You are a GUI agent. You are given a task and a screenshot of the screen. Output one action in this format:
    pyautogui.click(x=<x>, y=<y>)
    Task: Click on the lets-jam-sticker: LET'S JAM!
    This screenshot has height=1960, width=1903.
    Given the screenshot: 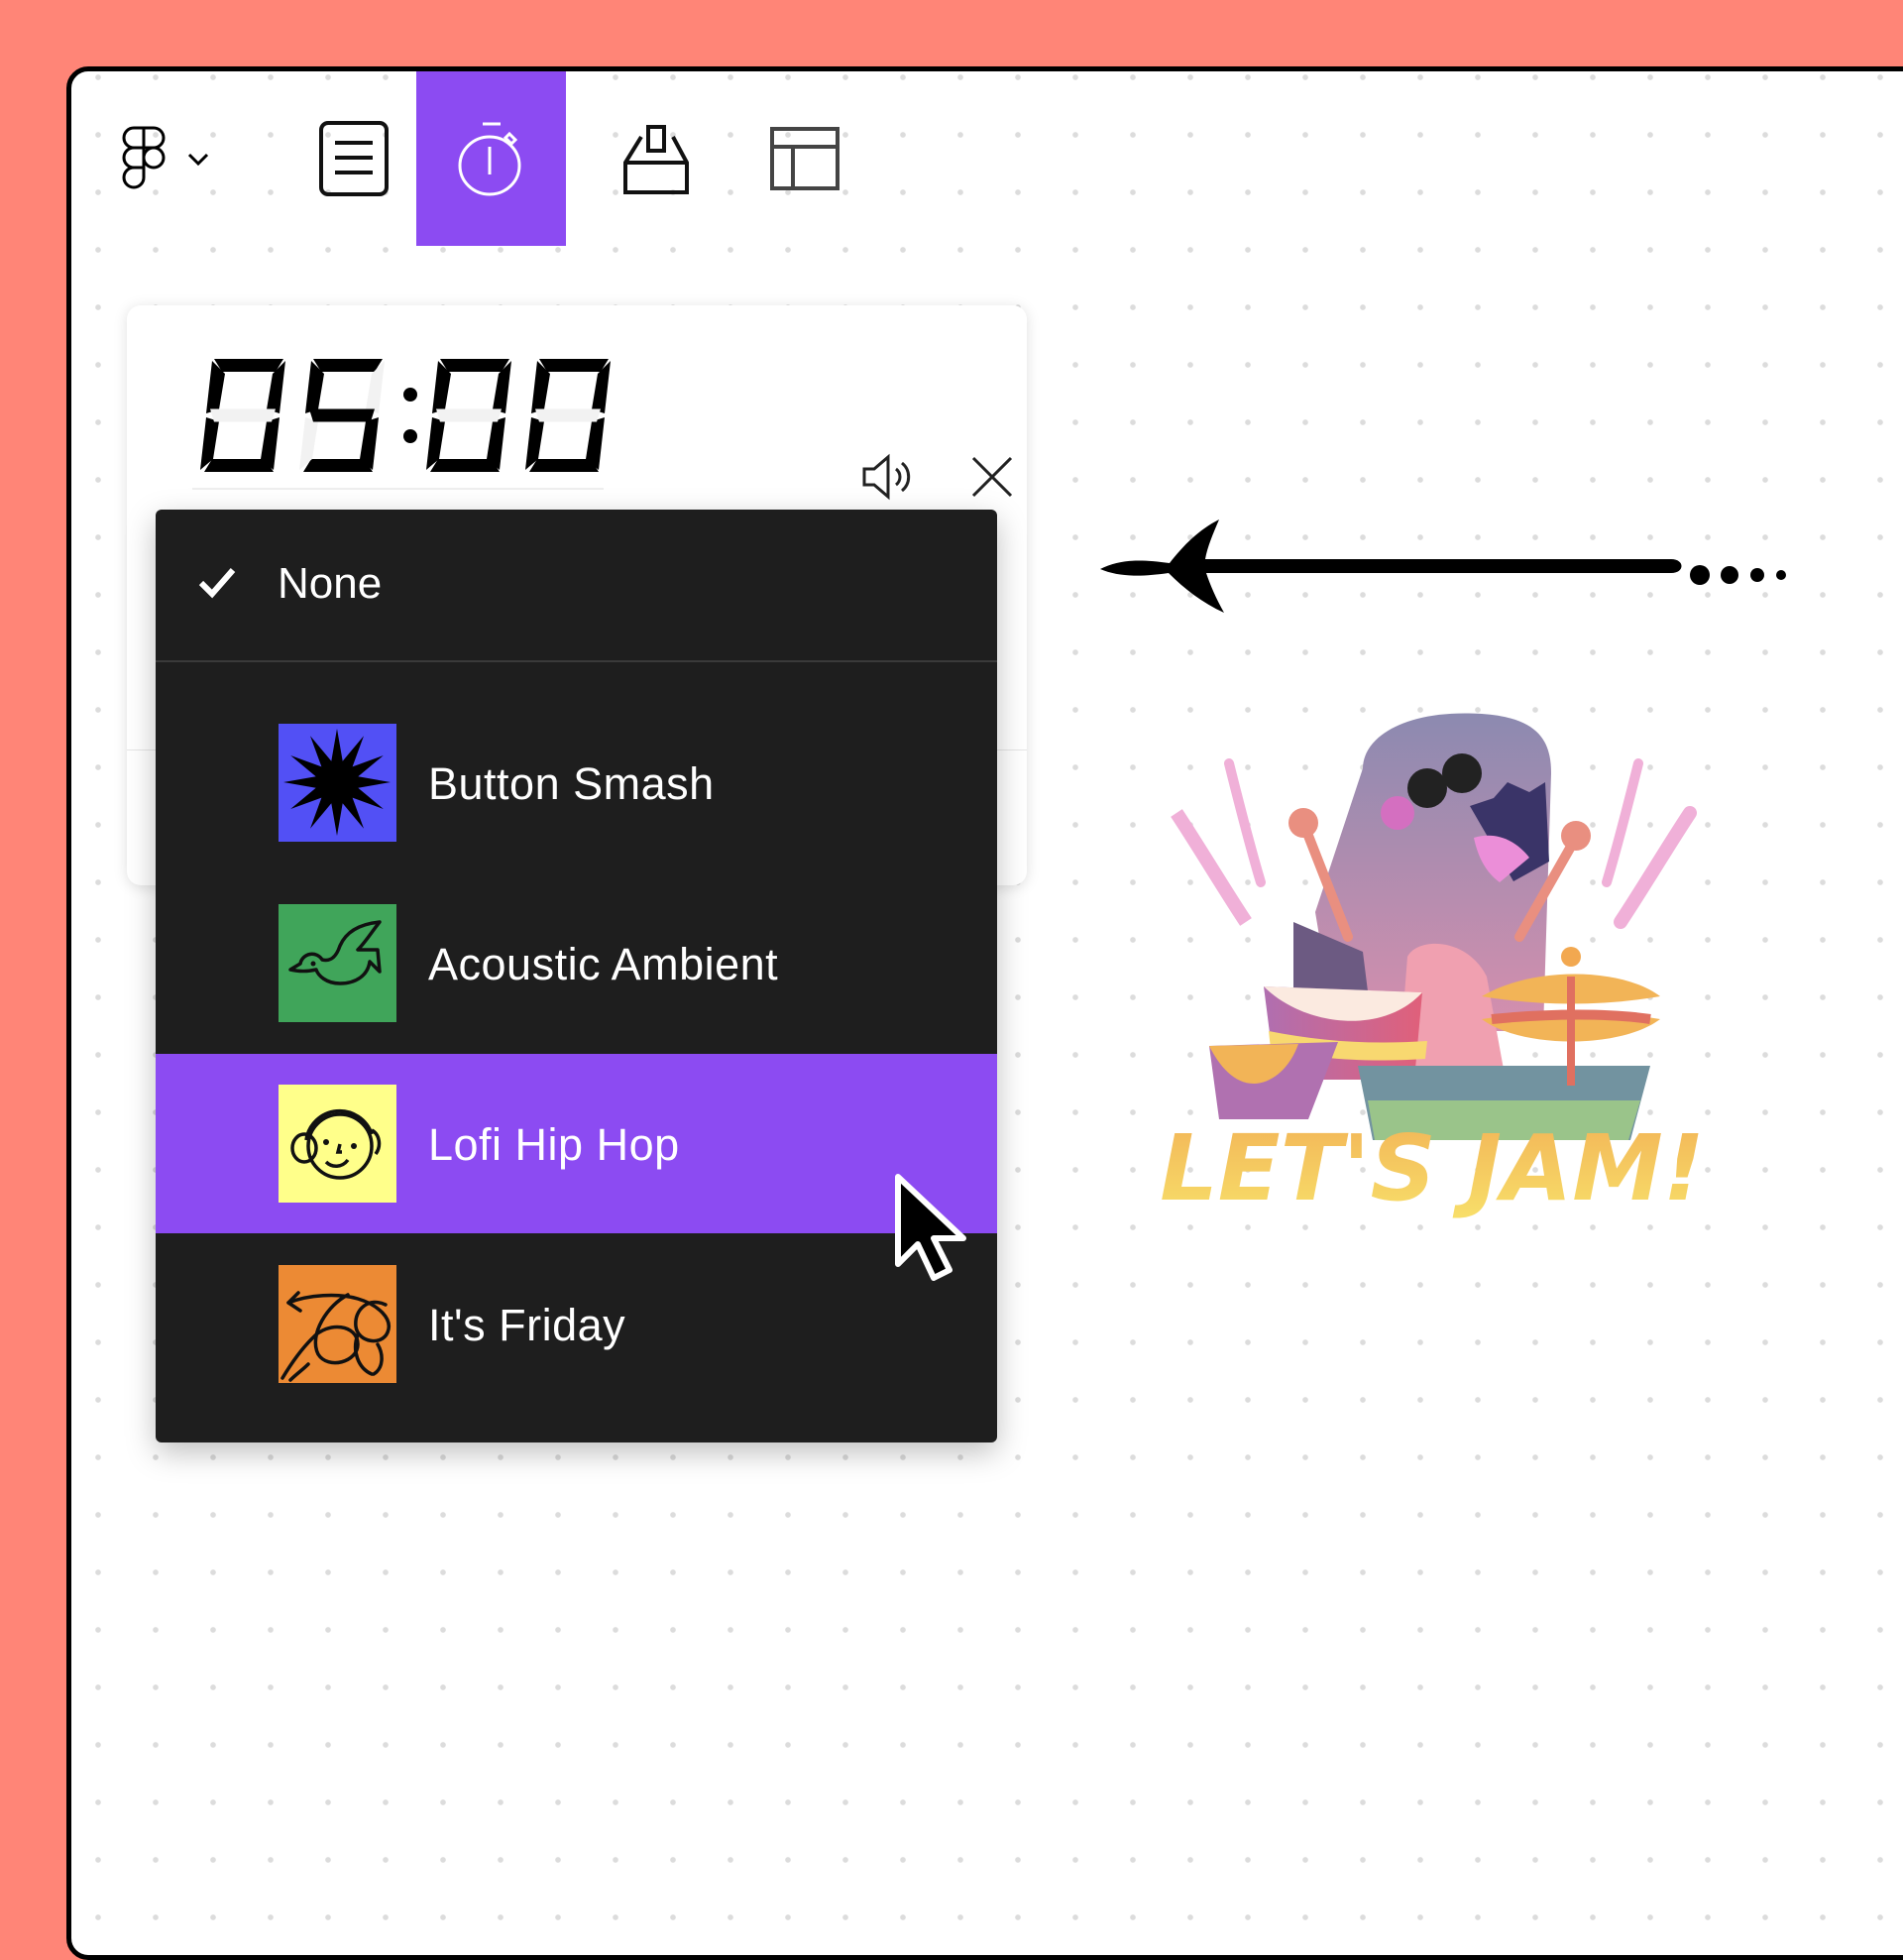 What is the action you would take?
    pyautogui.click(x=1432, y=967)
    